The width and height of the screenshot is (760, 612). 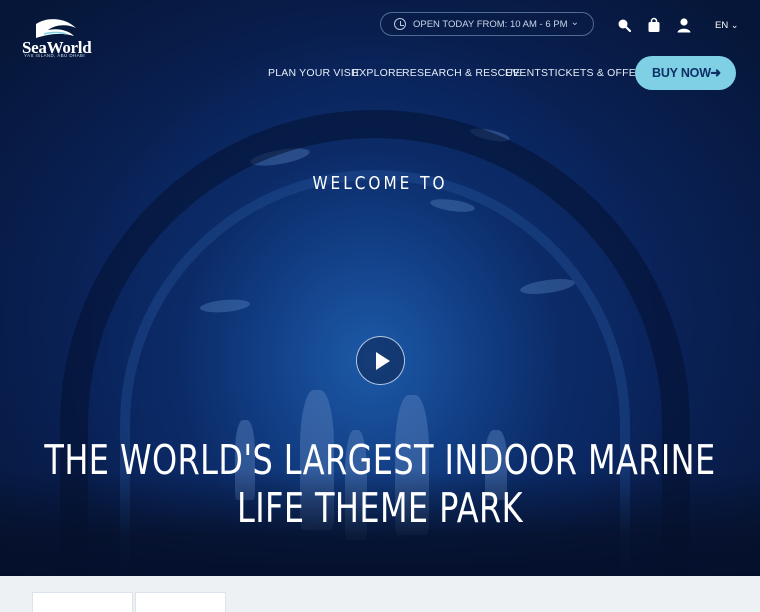 What do you see at coordinates (380, 184) in the screenshot?
I see `hero-welcome-text: WELCOME TO` at bounding box center [380, 184].